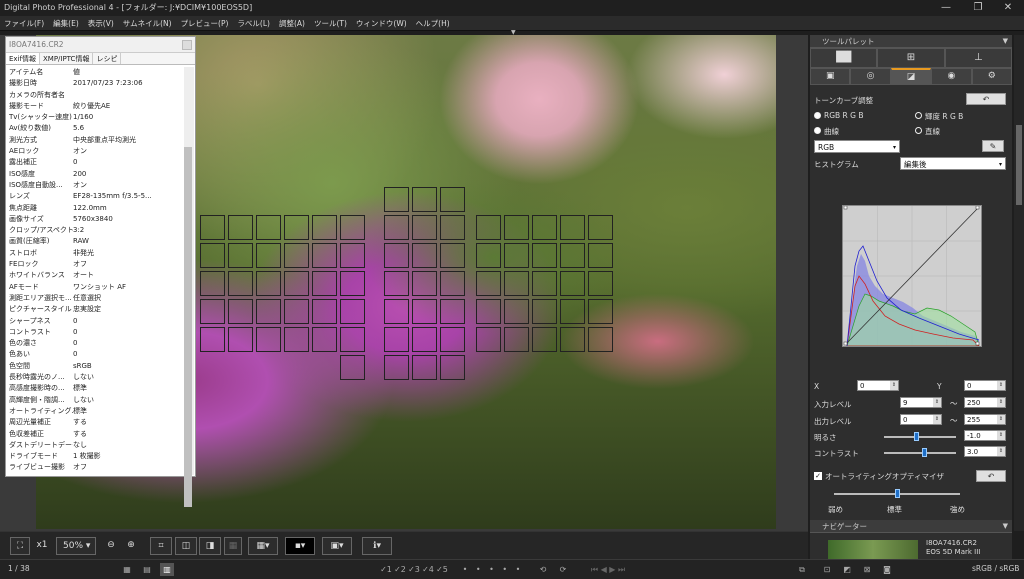  What do you see at coordinates (830, 76) in the screenshot?
I see `basic-icon: ▣` at bounding box center [830, 76].